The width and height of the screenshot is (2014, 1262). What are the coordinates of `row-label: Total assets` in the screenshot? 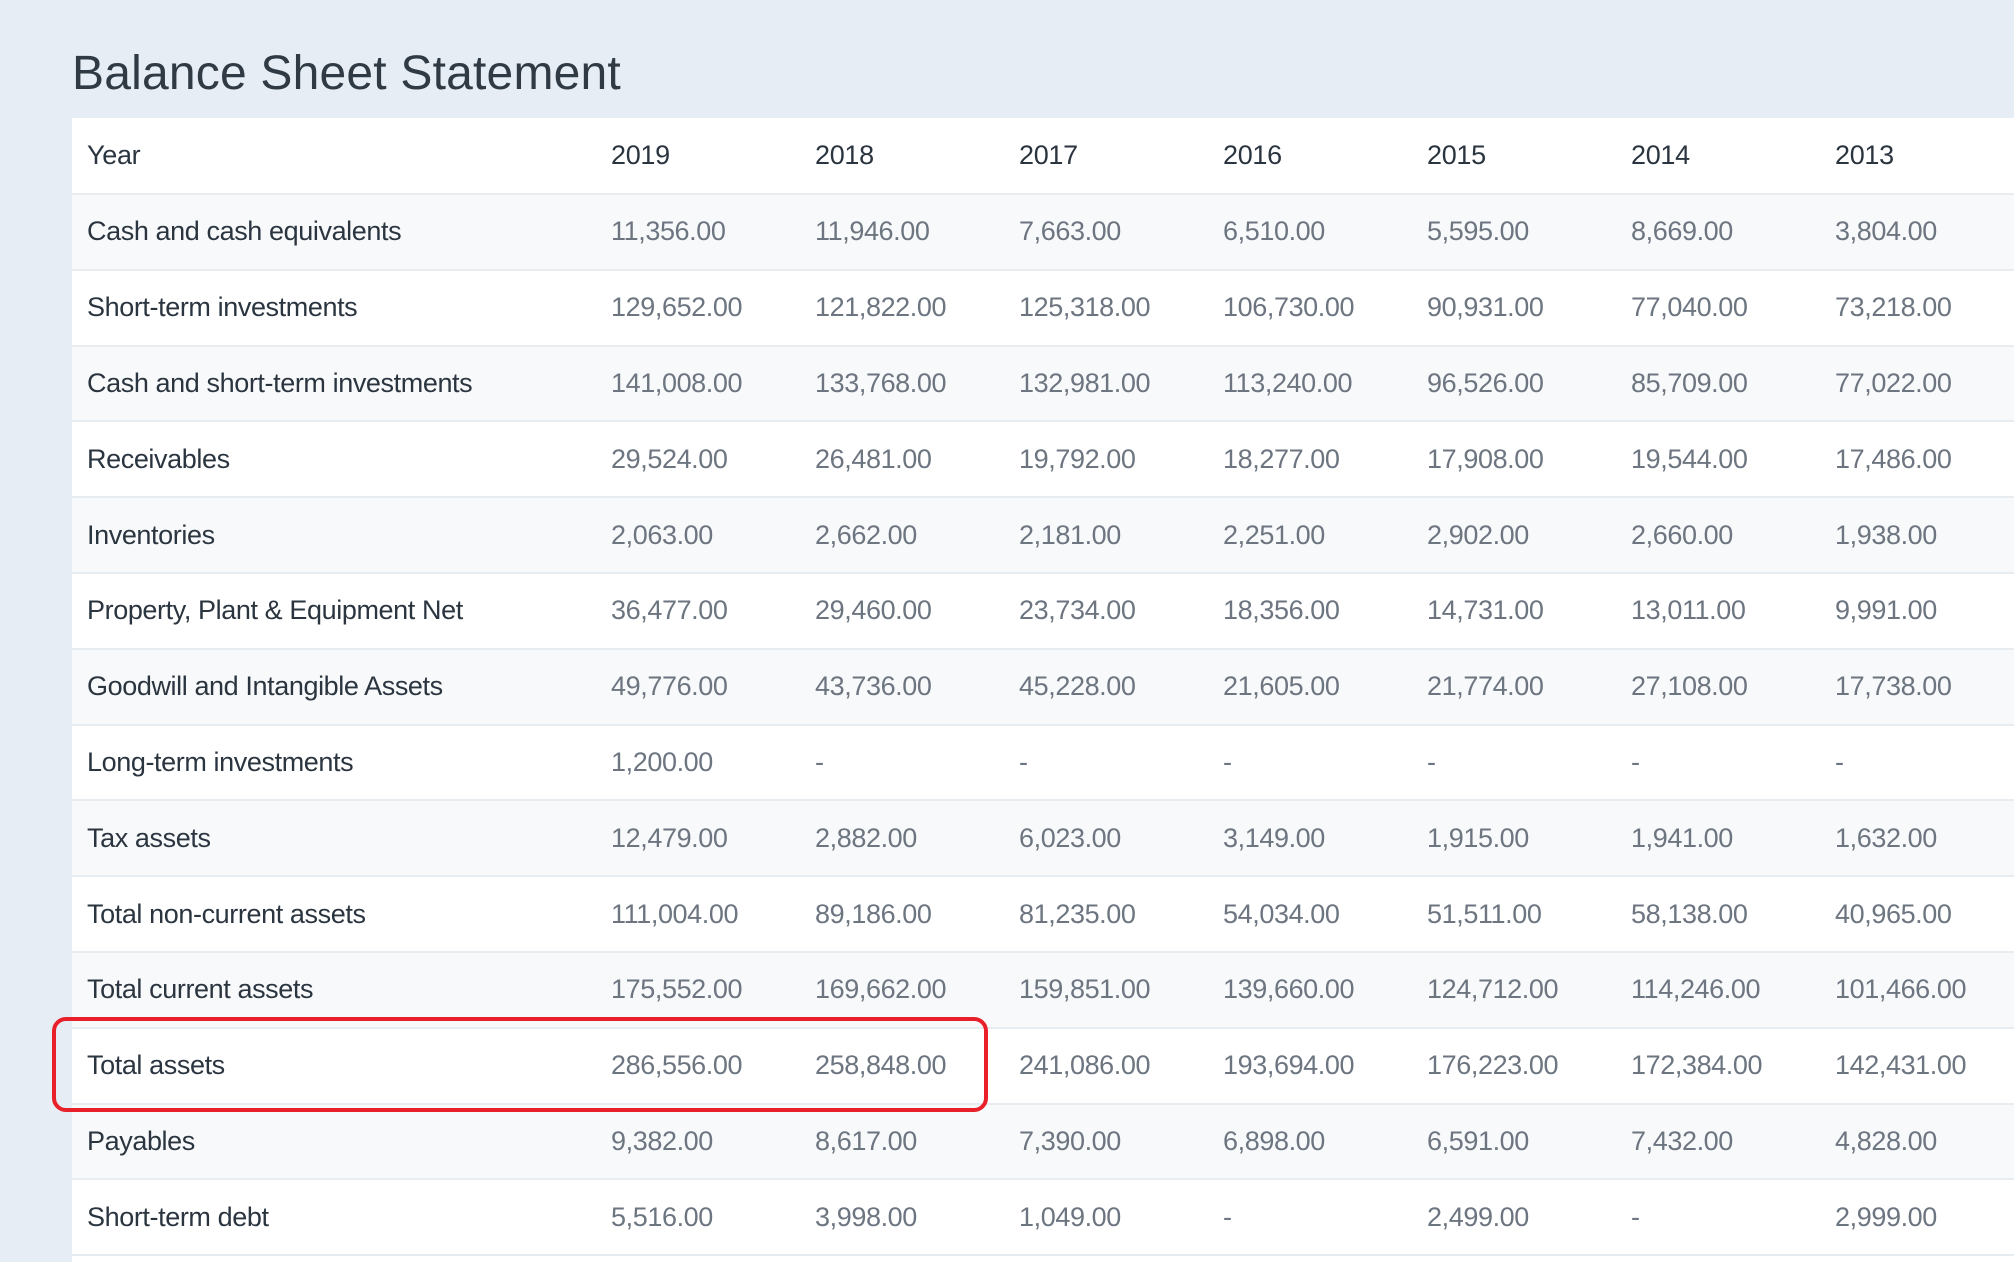 It's located at (334, 1066).